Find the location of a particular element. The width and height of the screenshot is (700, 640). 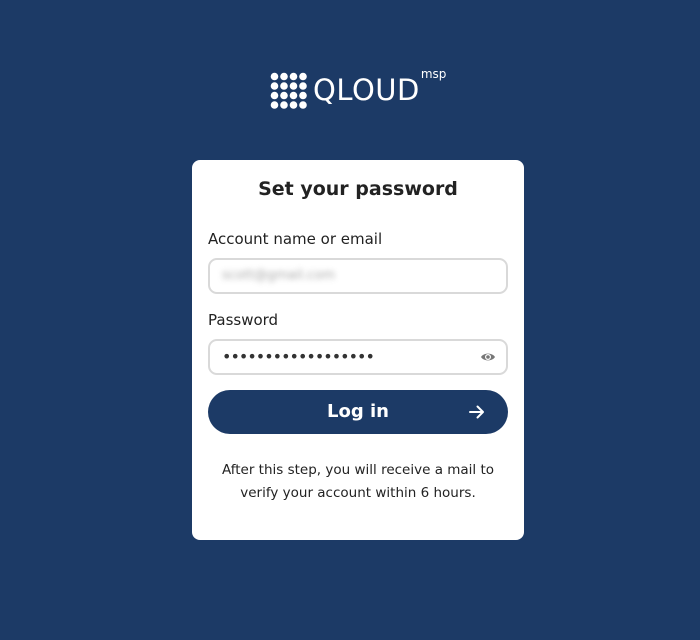

password-field: •••••••••••••••••• is located at coordinates (358, 357).